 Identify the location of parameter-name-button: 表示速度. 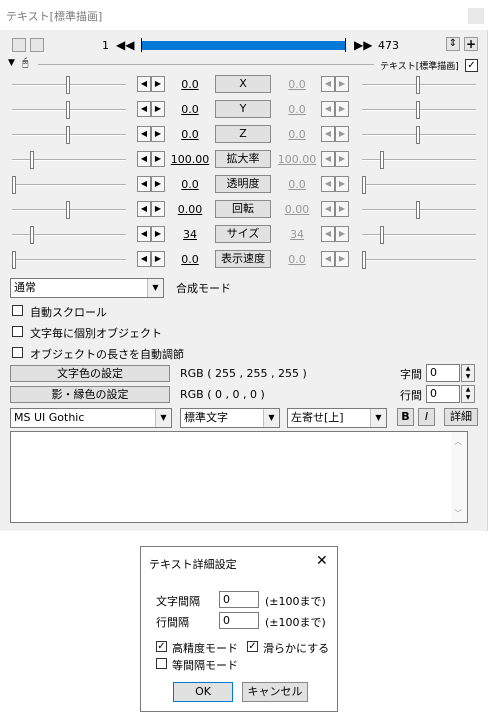
(243, 259).